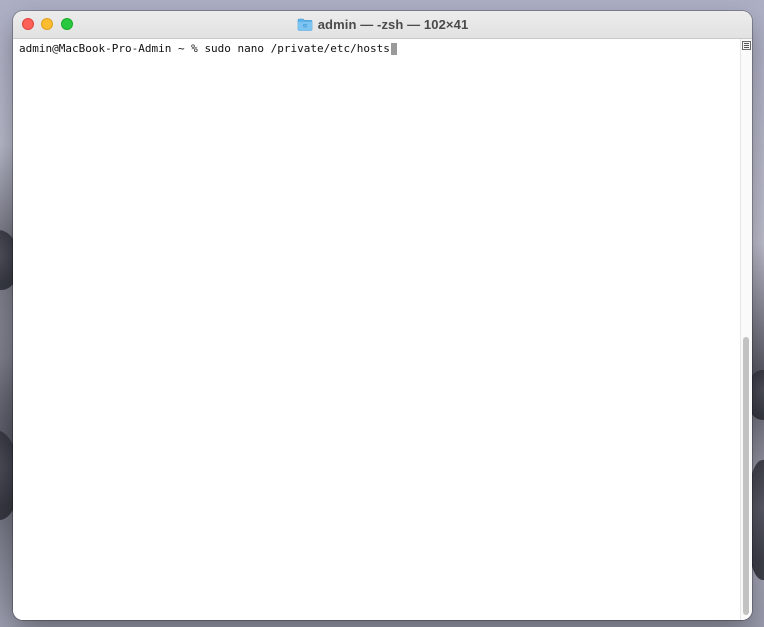  I want to click on shell-prompt: admin@MacBook-Pro-Admin ~ %, so click(112, 48).